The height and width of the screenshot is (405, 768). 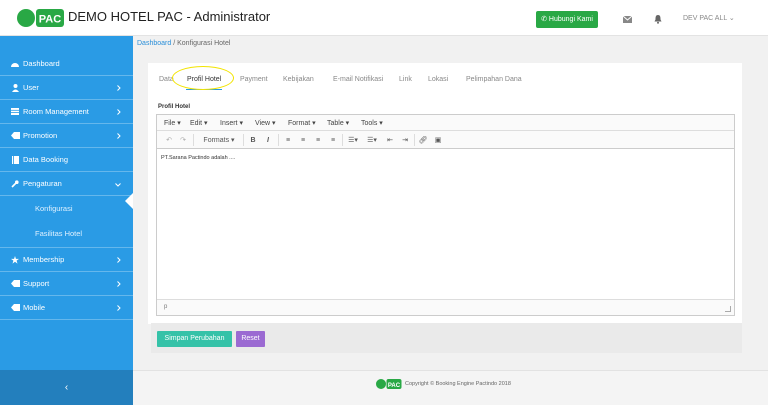 I want to click on element-path: p, so click(x=166, y=307).